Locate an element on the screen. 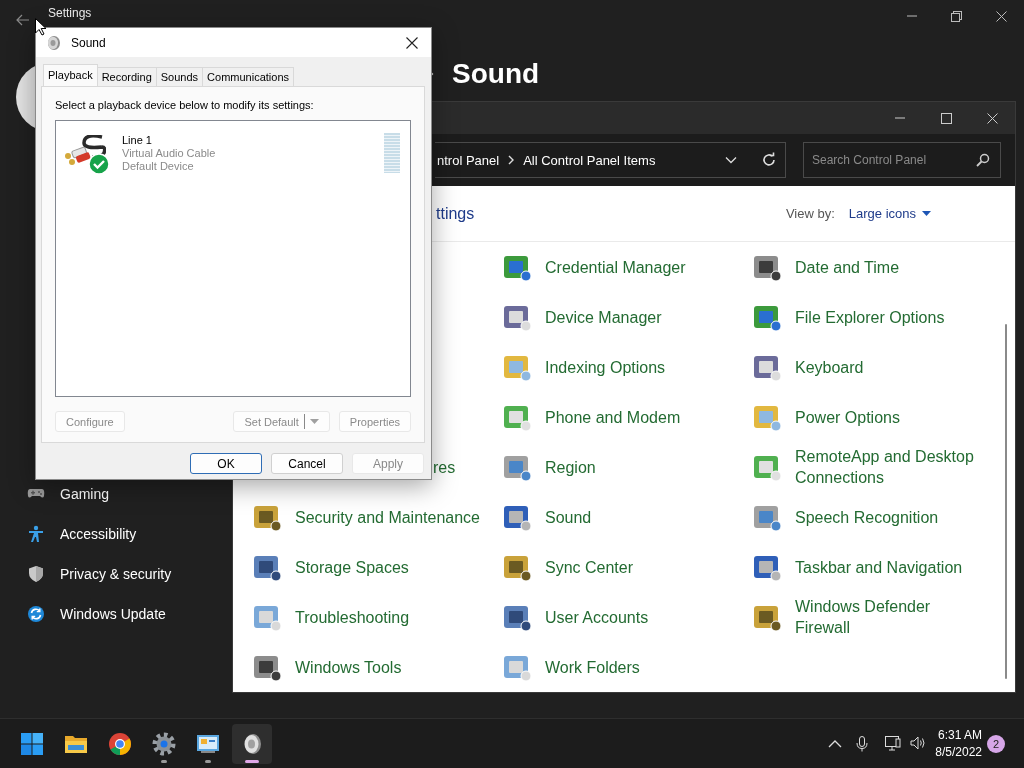 This screenshot has height=768, width=1024. view-by-label: View by: is located at coordinates (810, 213).